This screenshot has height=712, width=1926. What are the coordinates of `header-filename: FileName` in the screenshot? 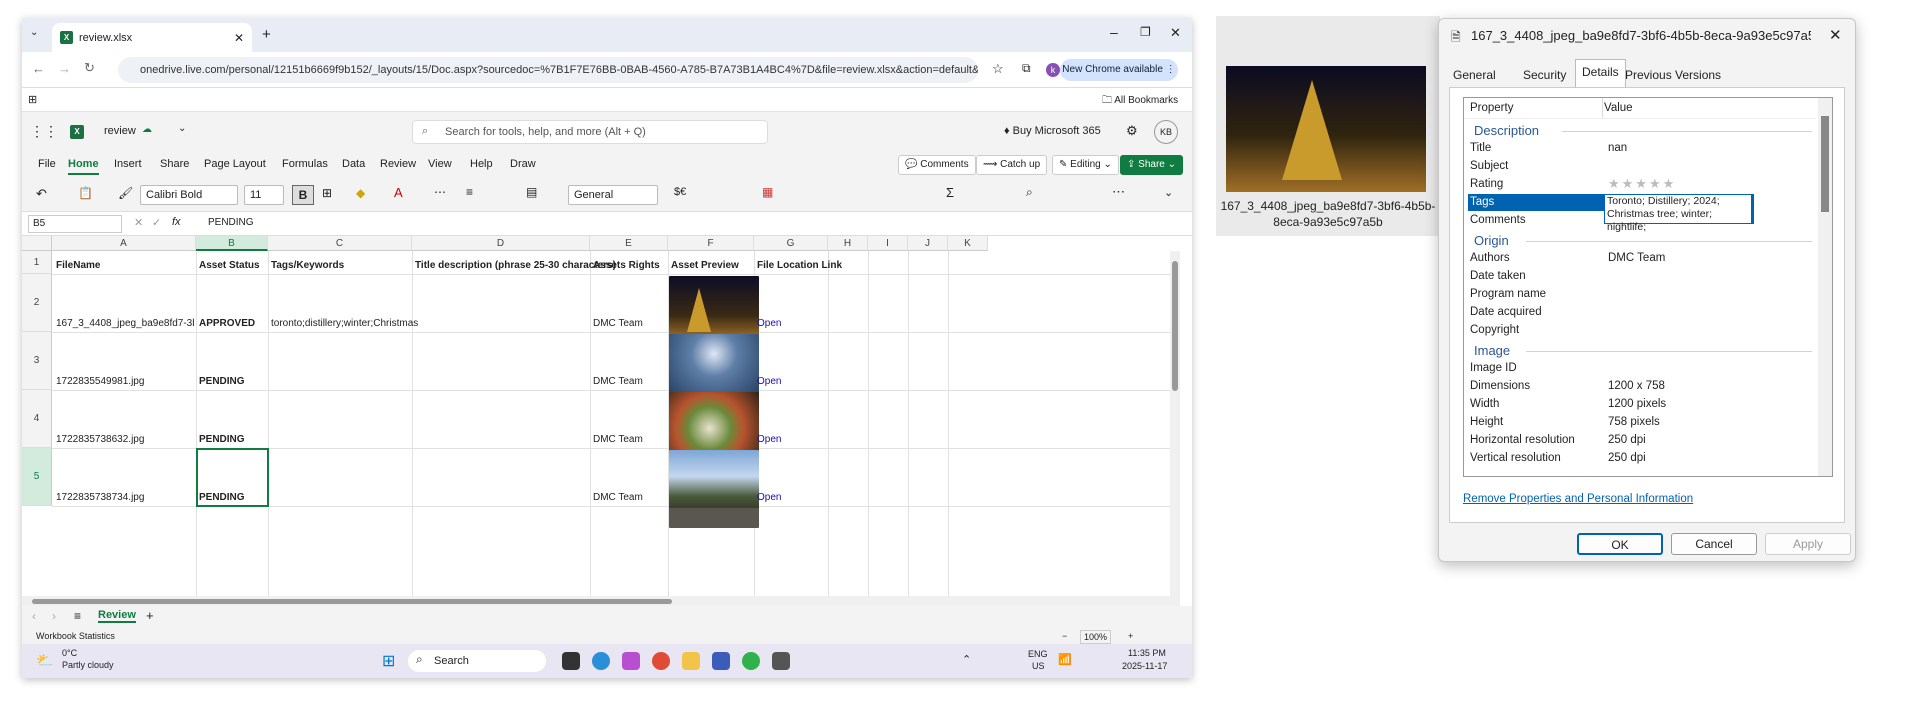 It's located at (78, 265).